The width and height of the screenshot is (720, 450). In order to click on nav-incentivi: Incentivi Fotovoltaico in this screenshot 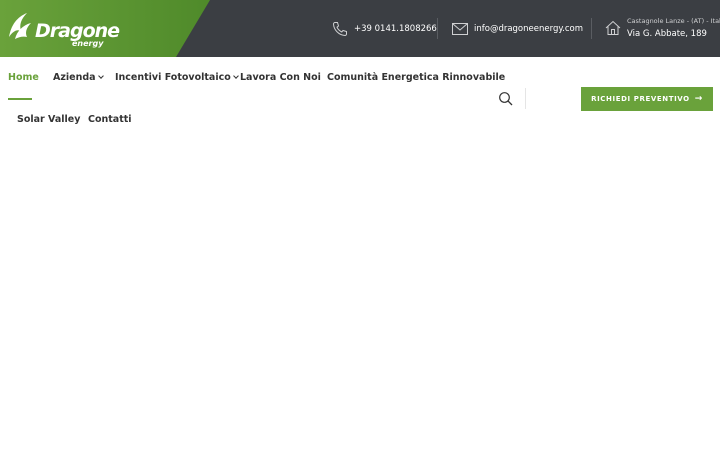, I will do `click(177, 77)`.